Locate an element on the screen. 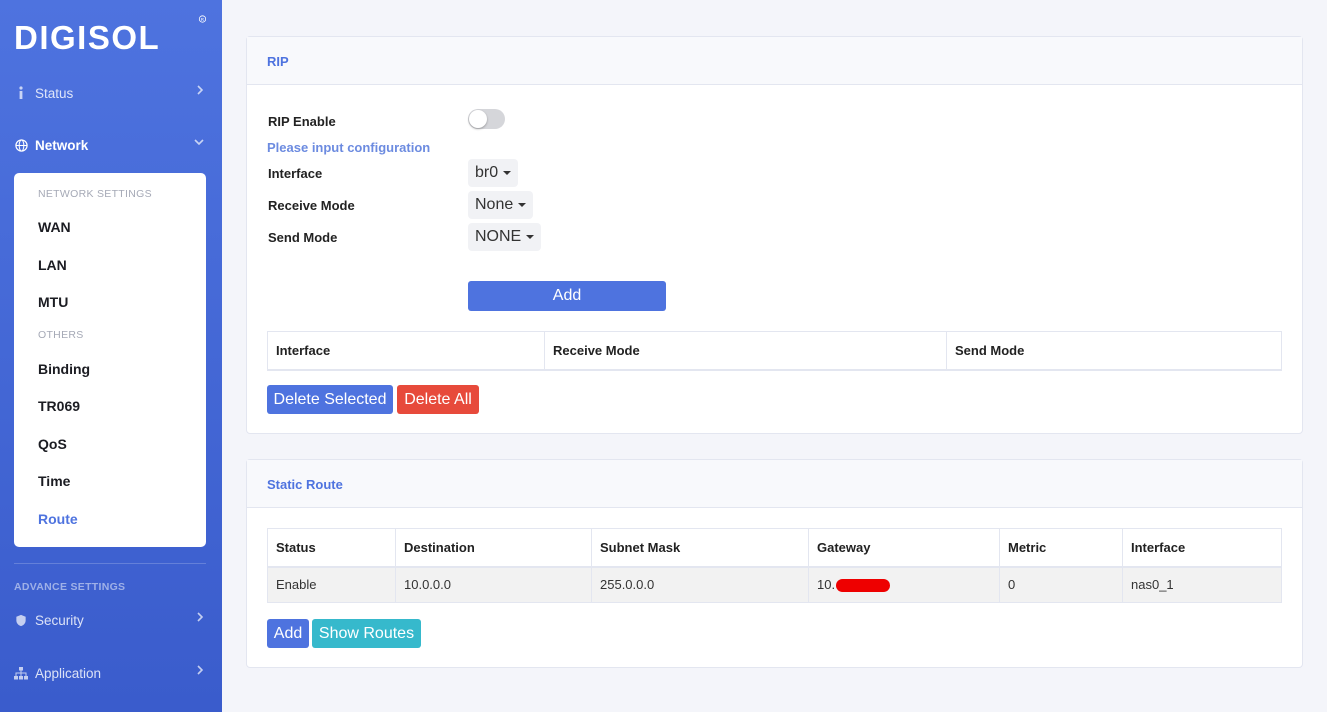  rip-enable-label: RIP Enable is located at coordinates (302, 121).